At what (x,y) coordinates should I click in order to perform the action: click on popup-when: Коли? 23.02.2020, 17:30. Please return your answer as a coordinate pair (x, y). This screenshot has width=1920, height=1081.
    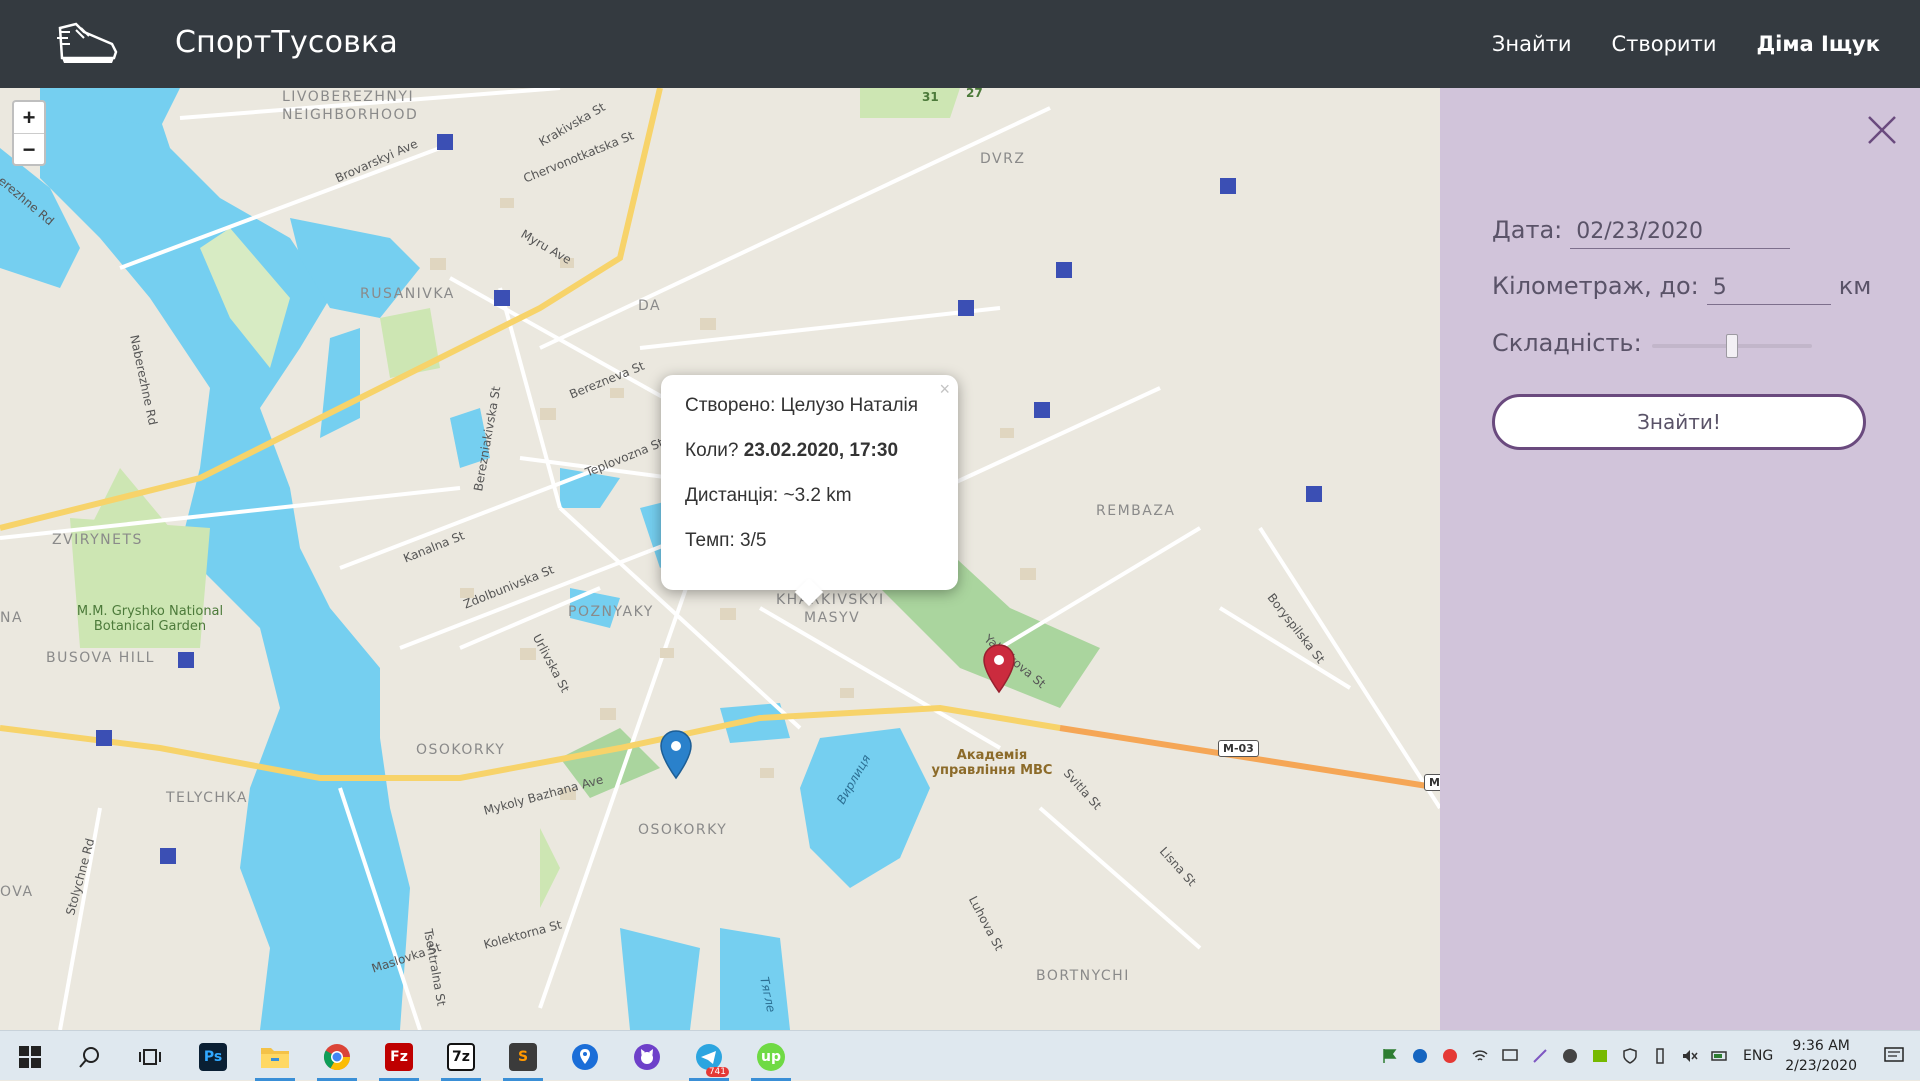
    Looking at the image, I should click on (809, 451).